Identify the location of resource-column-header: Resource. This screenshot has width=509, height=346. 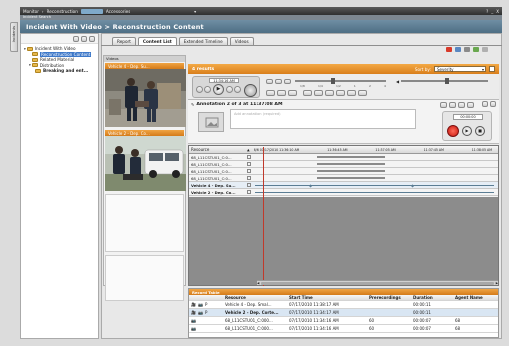
(218, 149).